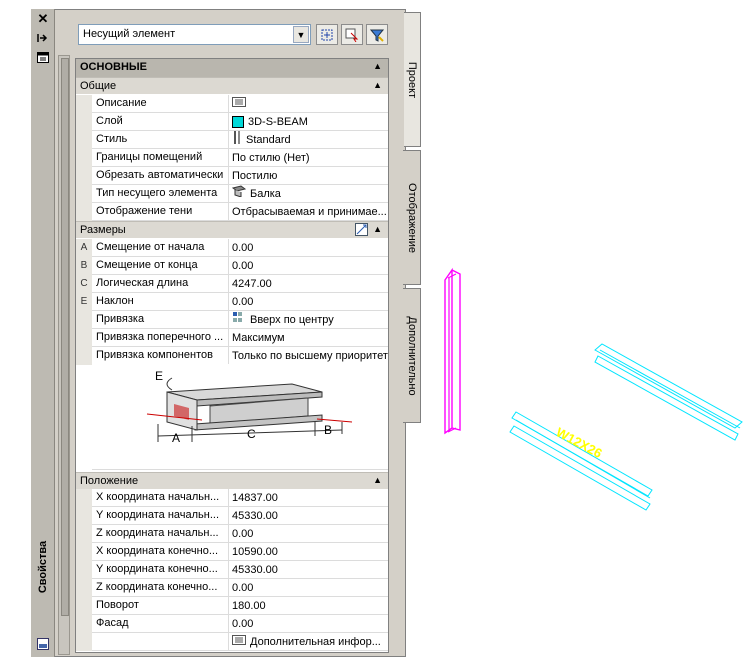  I want to click on property-row: Обрезать автоматически Постилю, so click(232, 176).